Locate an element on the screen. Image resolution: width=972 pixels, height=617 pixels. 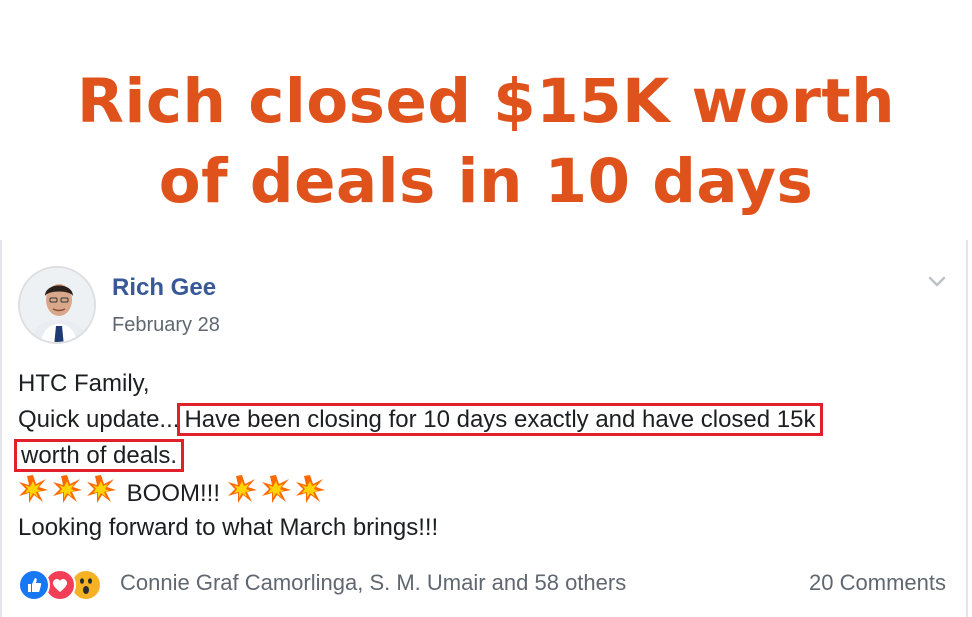
collision-emoji-group-right is located at coordinates (278, 494).